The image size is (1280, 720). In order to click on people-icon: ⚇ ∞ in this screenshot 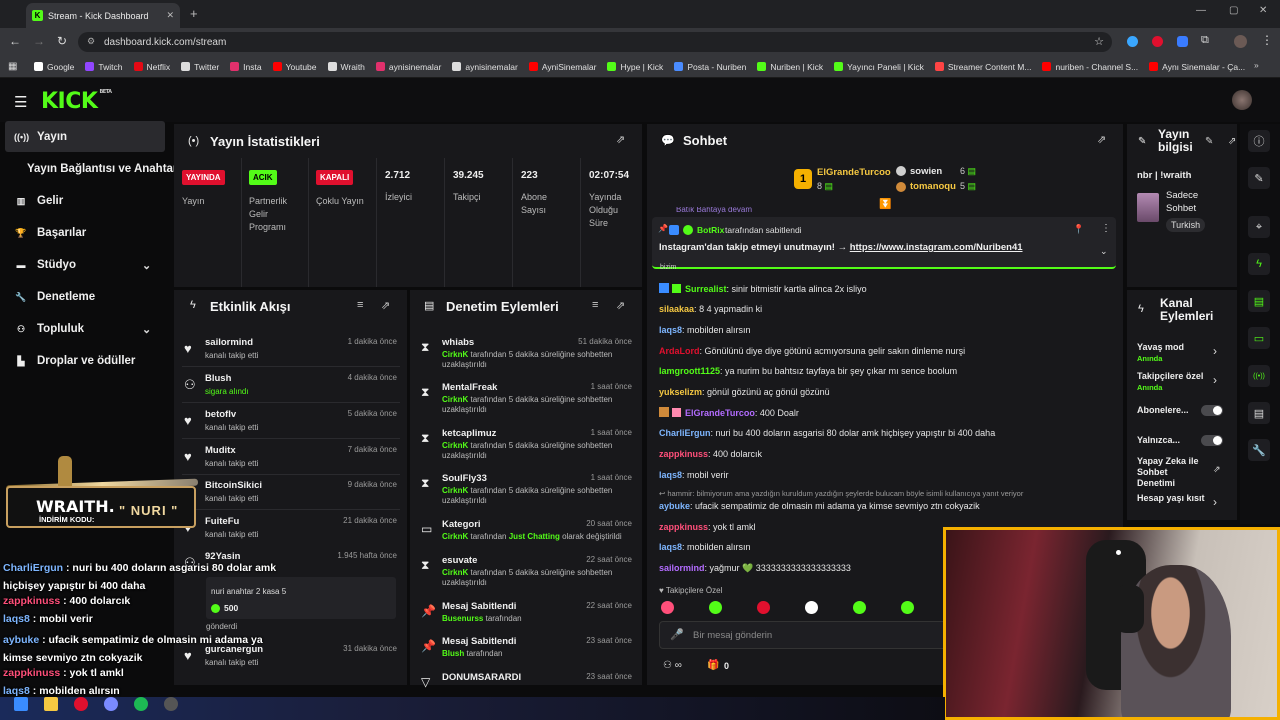, I will do `click(672, 665)`.